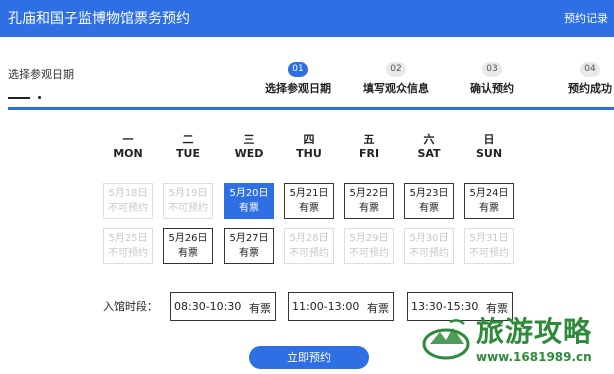  What do you see at coordinates (489, 246) in the screenshot?
I see `calendar-day: 5月31日 不可预约` at bounding box center [489, 246].